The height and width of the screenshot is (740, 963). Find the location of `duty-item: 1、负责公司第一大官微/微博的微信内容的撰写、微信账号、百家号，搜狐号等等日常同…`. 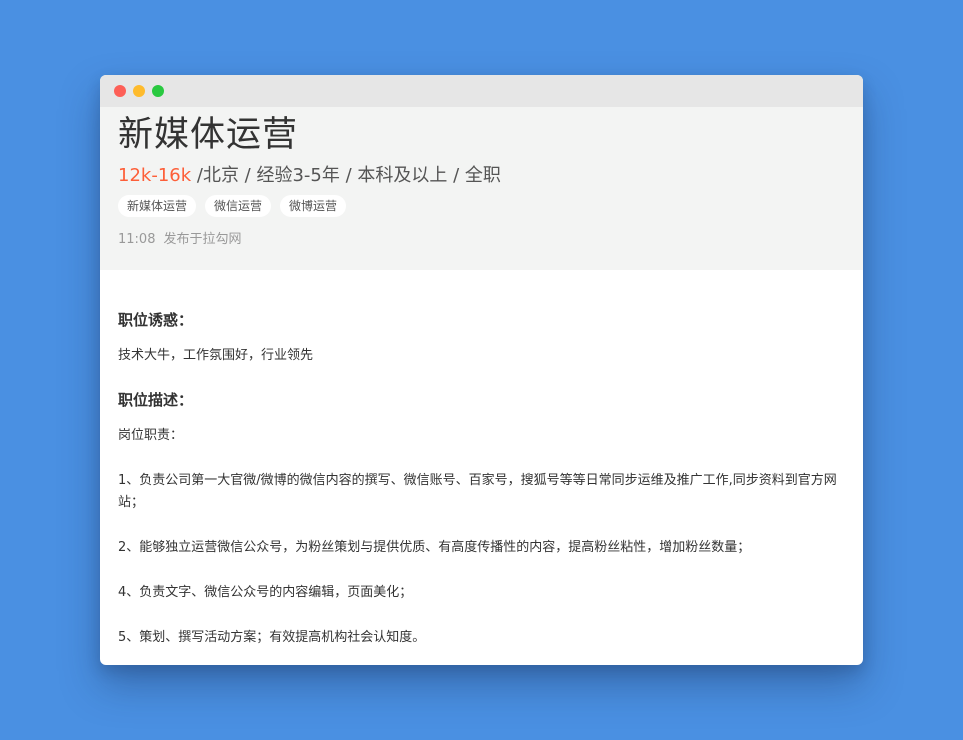

duty-item: 1、负责公司第一大官微/微博的微信内容的撰写、微信账号、百家号，搜狐号等等日常同… is located at coordinates (477, 491).